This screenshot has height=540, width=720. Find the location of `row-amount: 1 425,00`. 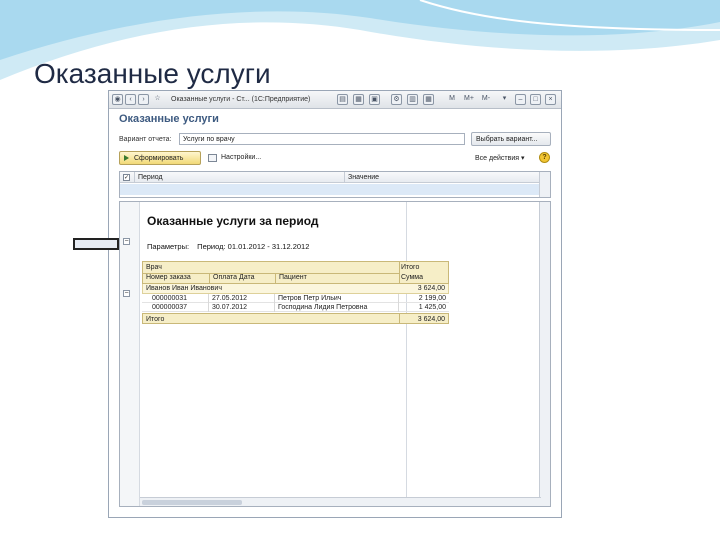

row-amount: 1 425,00 is located at coordinates (432, 307).